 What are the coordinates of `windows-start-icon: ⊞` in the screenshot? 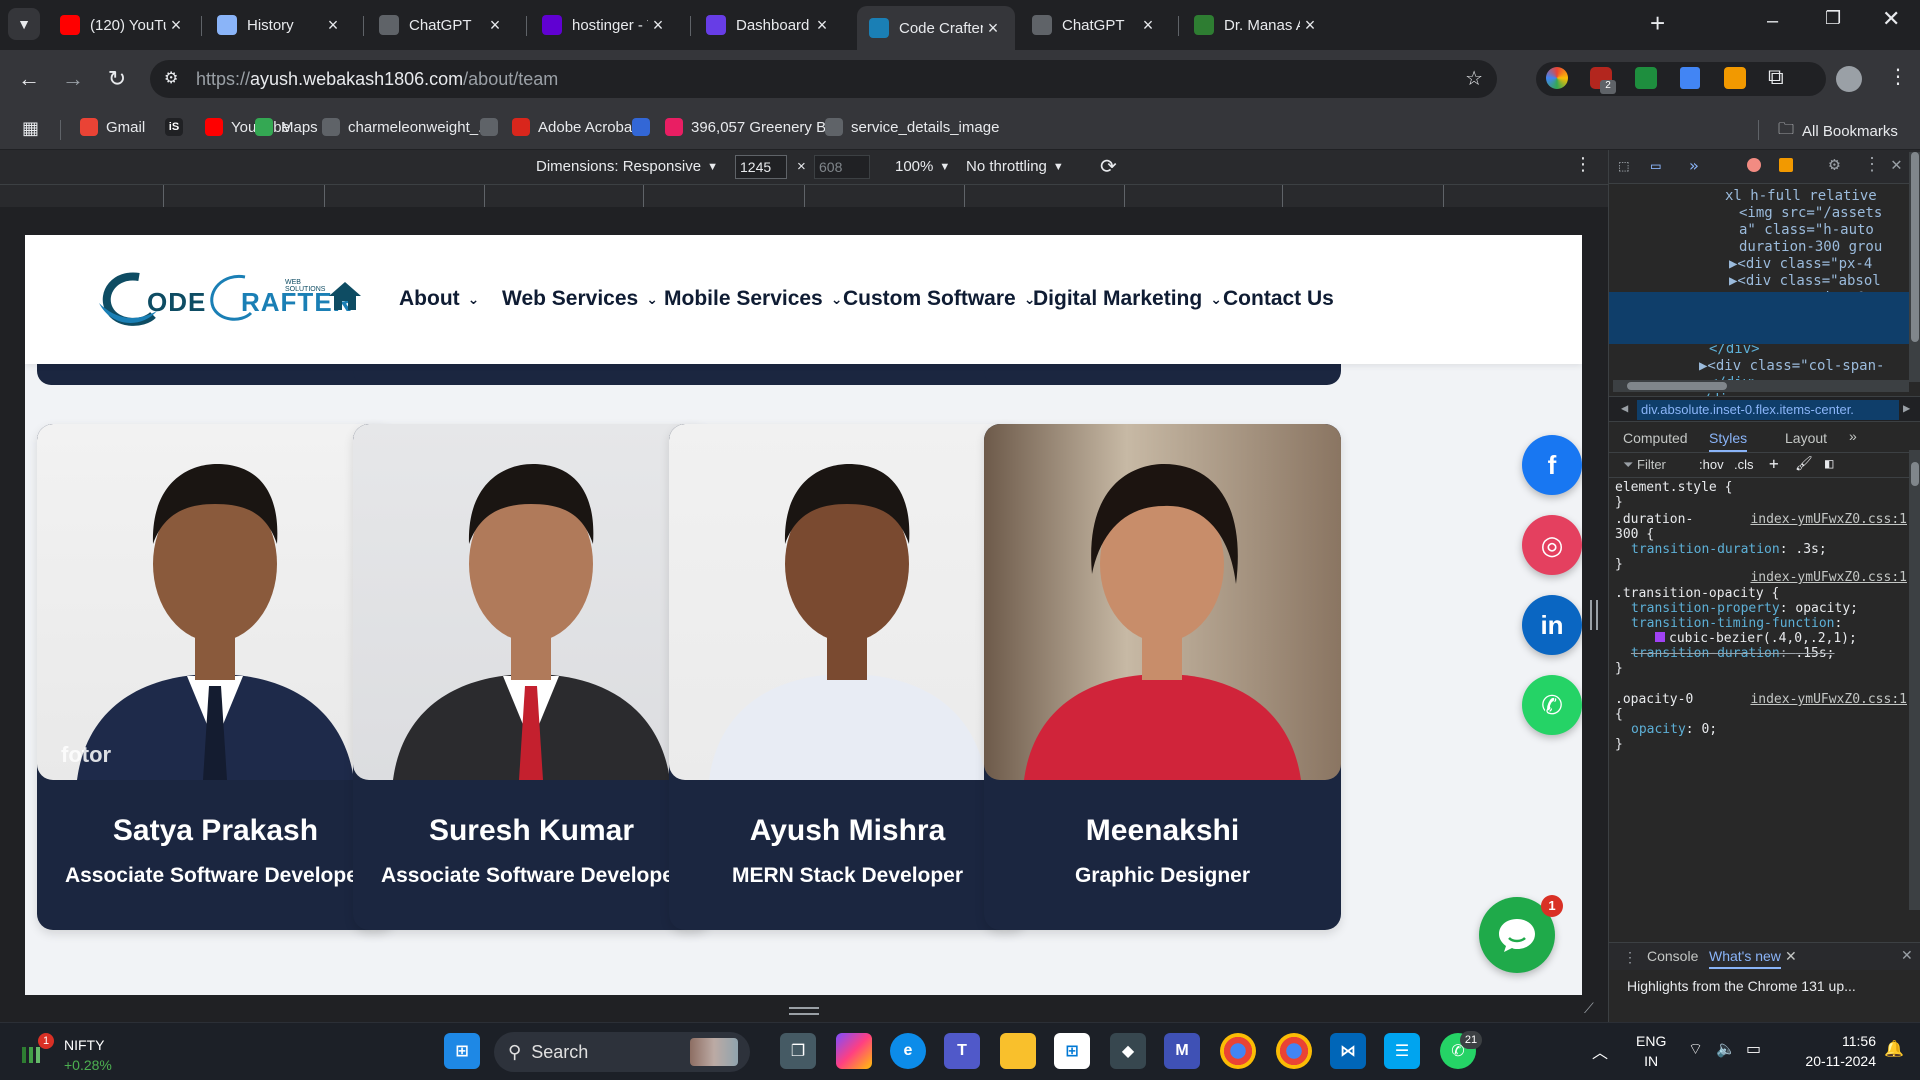 It's located at (462, 1051).